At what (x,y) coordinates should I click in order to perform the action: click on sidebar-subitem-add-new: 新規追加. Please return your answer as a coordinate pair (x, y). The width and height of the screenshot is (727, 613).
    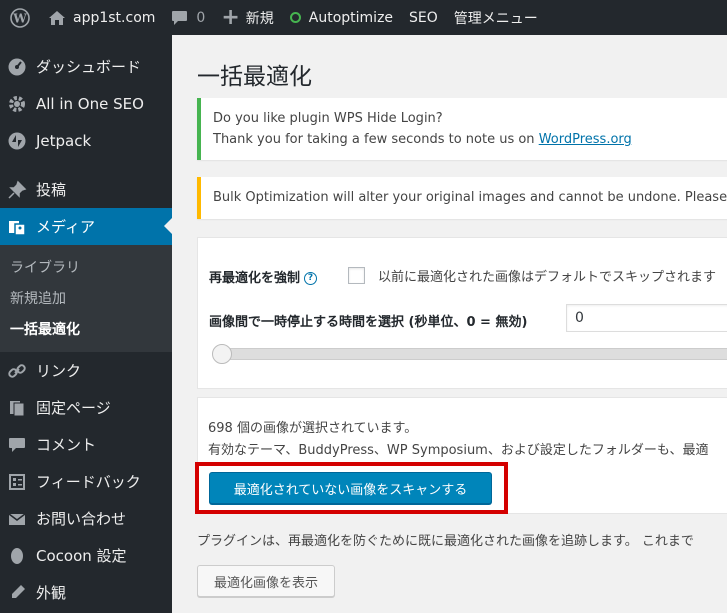
    Looking at the image, I should click on (86, 297).